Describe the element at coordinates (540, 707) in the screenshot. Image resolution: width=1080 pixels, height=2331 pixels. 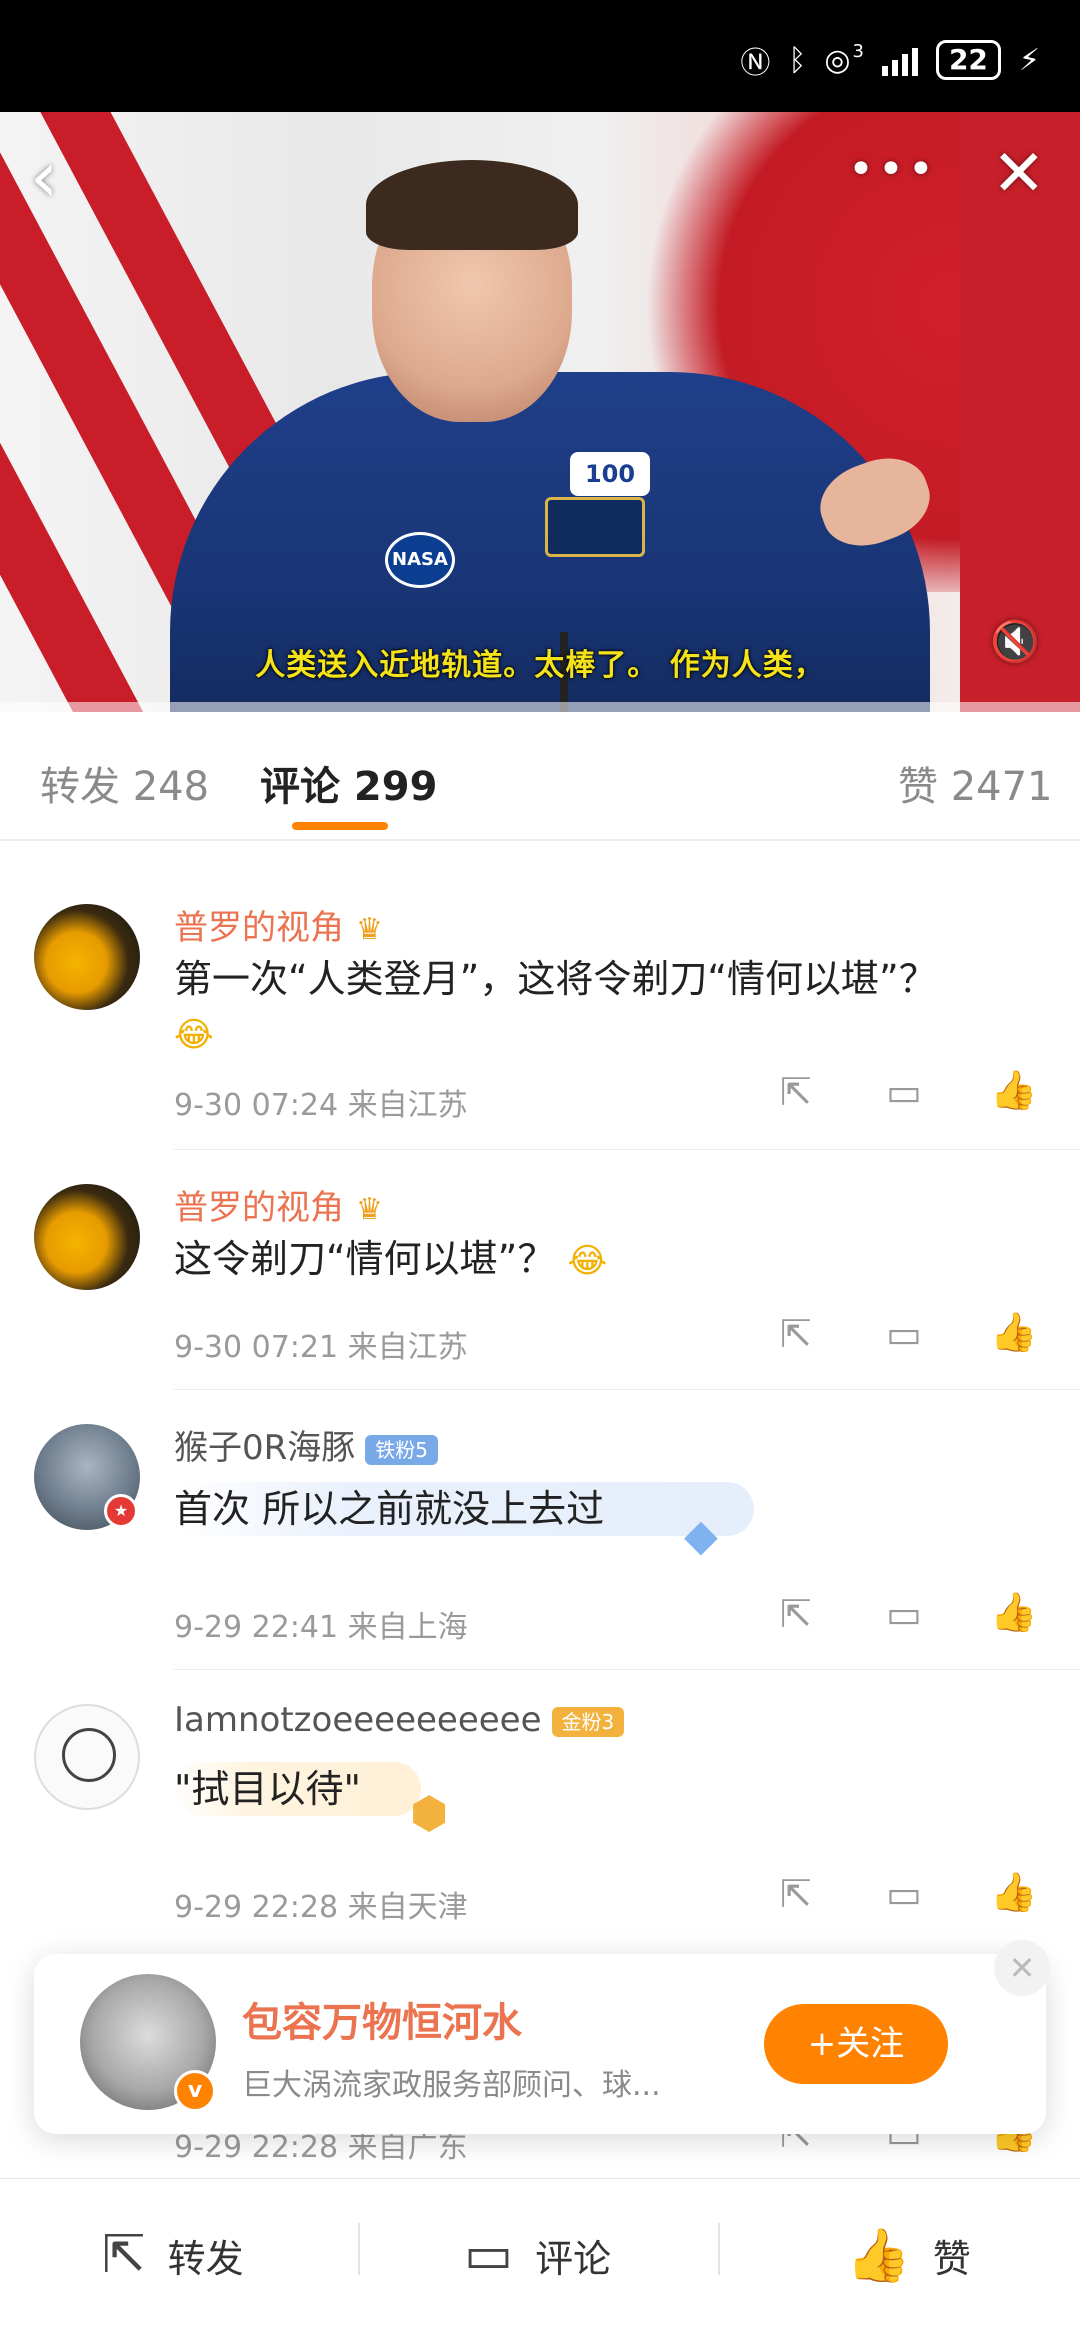
I see `video-progress-bar` at that location.